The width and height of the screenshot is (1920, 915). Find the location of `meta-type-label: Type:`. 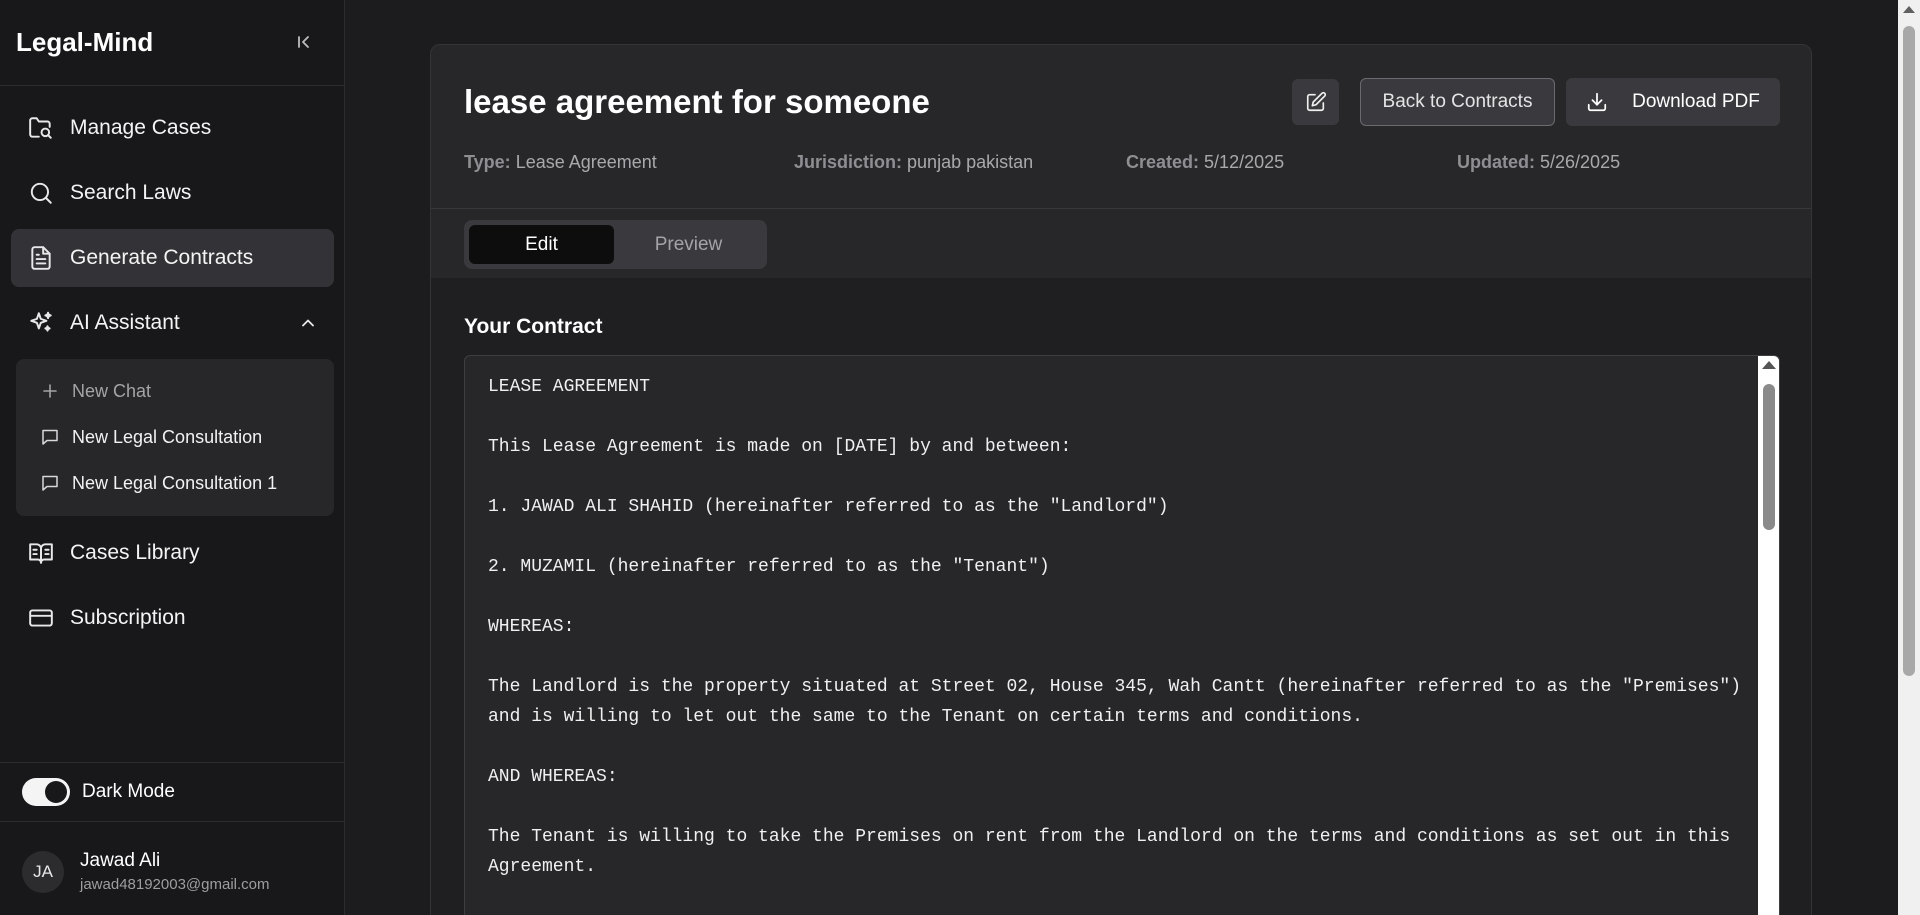

meta-type-label: Type: is located at coordinates (487, 162).